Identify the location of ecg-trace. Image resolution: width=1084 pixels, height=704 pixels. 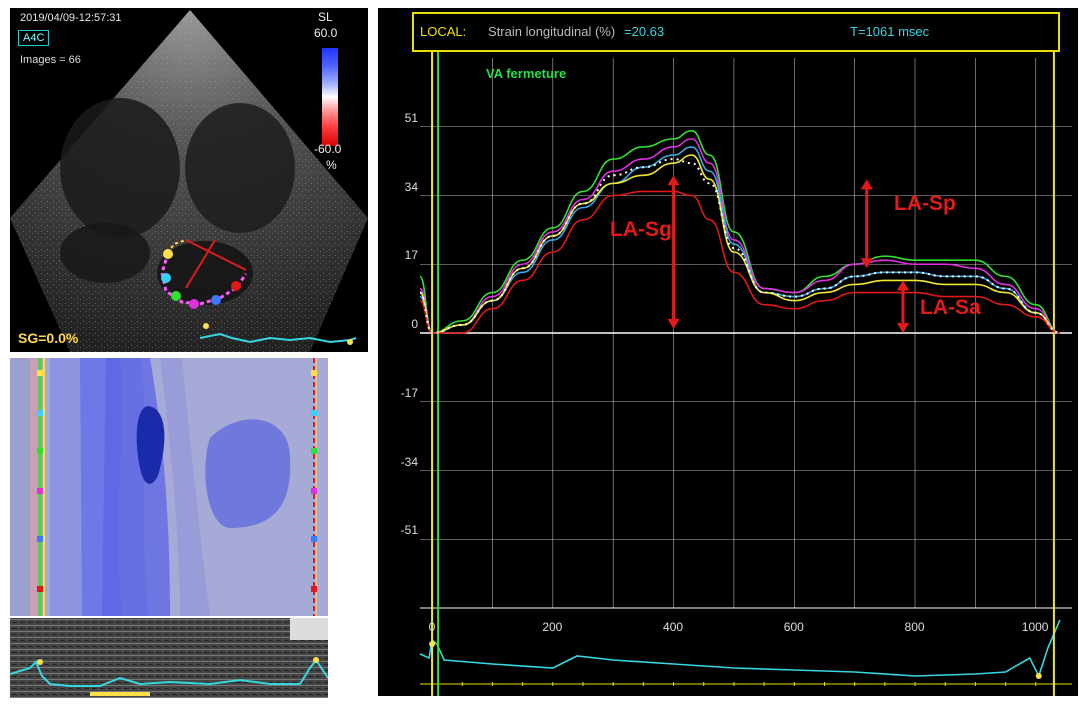
(740, 649).